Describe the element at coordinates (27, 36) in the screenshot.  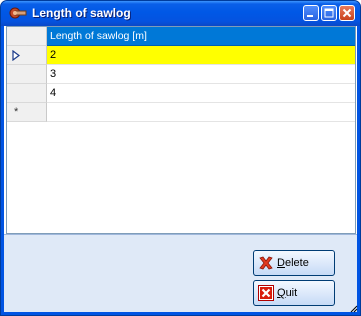
I see `corner-header` at that location.